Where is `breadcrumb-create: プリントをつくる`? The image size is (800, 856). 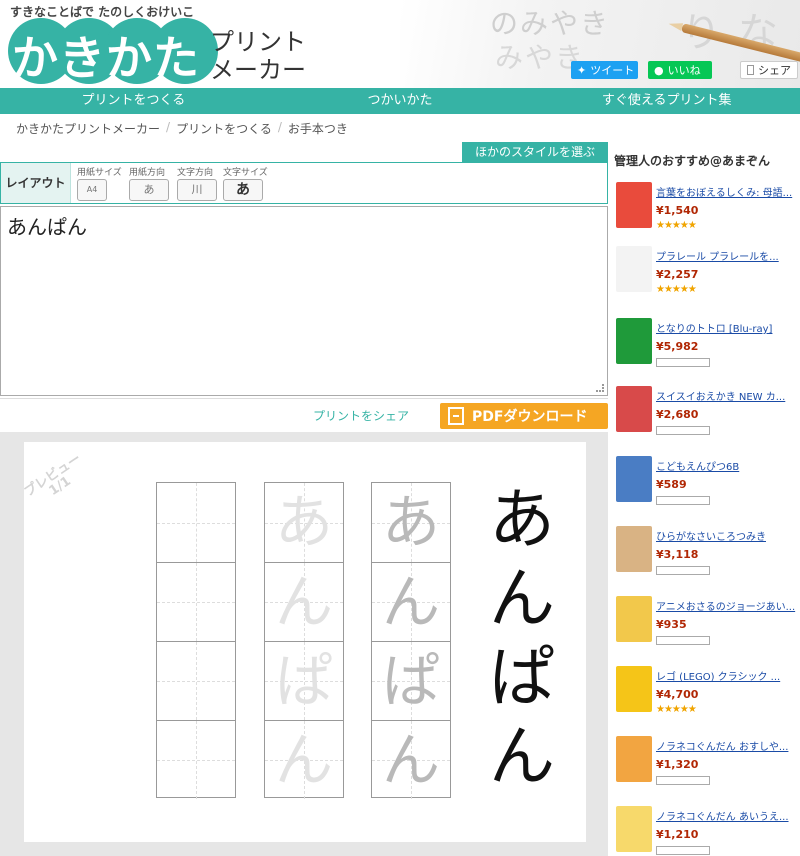 breadcrumb-create: プリントをつくる is located at coordinates (224, 128).